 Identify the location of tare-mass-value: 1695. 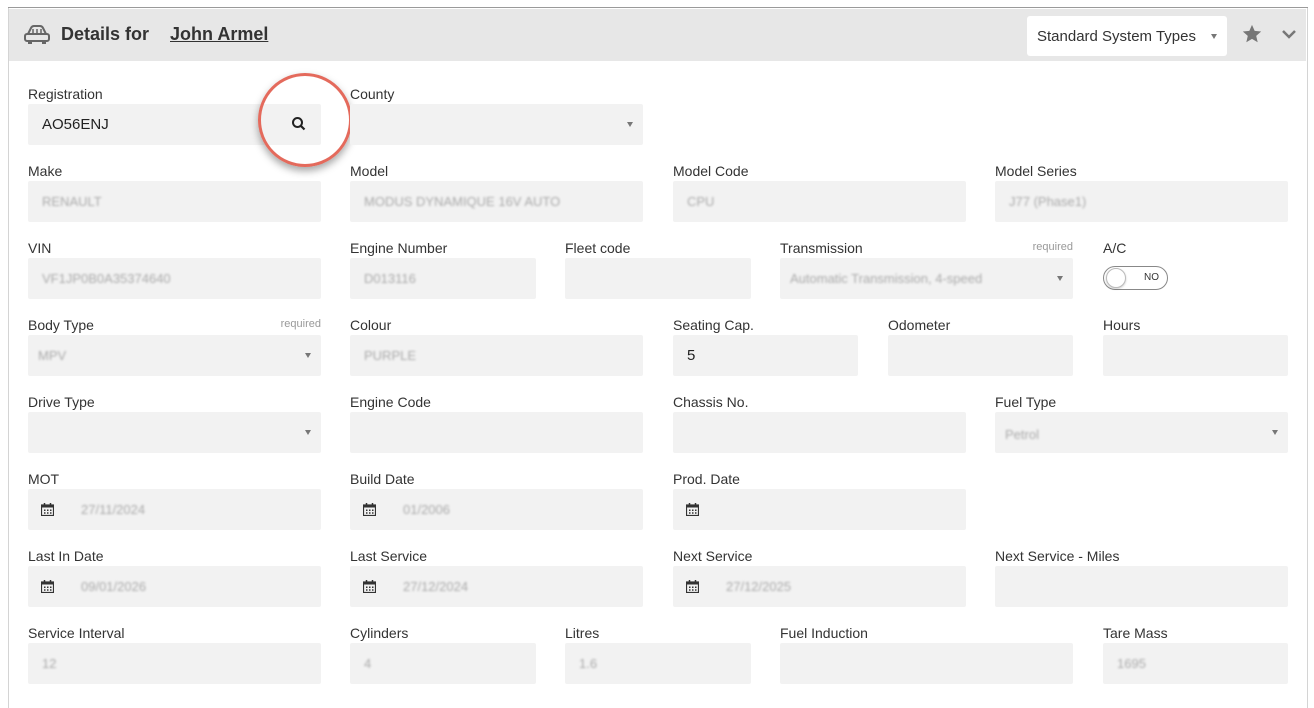
(1131, 663).